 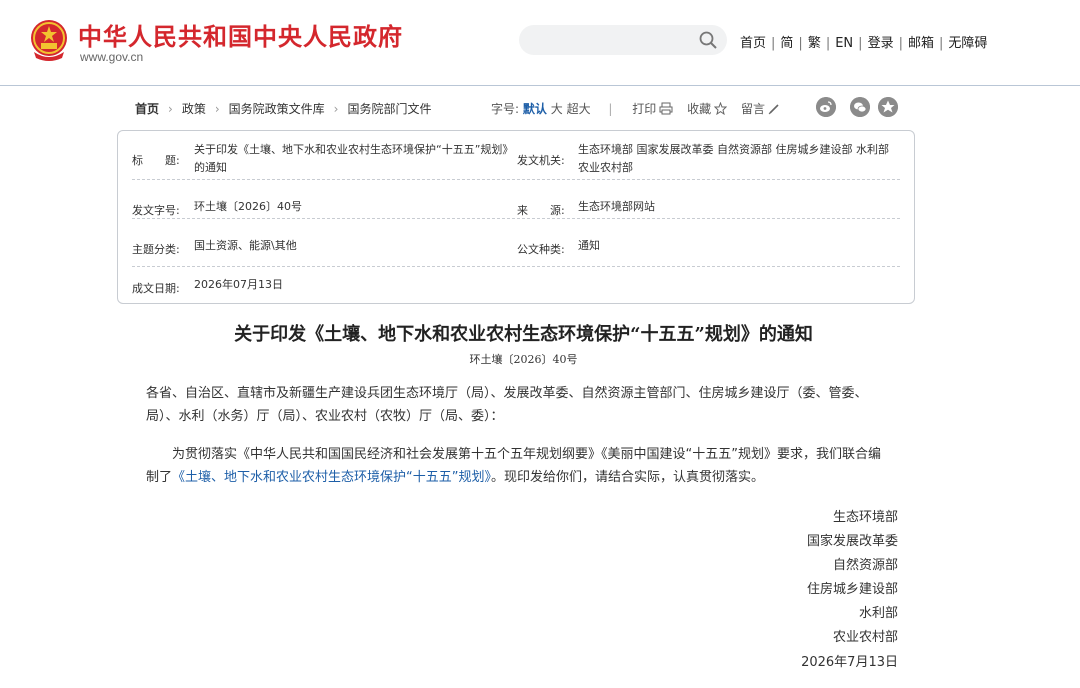 I want to click on nav-login: 登录, so click(x=881, y=43).